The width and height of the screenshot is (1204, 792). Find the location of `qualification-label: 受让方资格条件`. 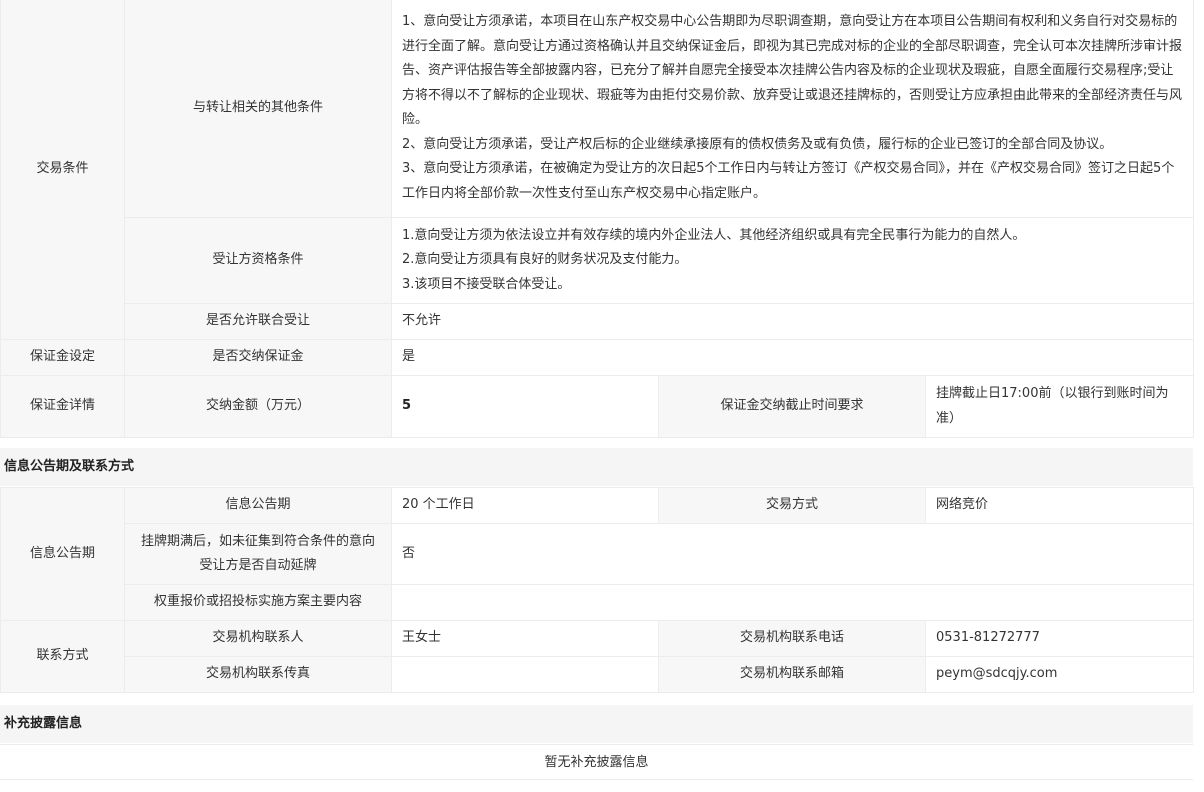

qualification-label: 受让方资格条件 is located at coordinates (258, 260).